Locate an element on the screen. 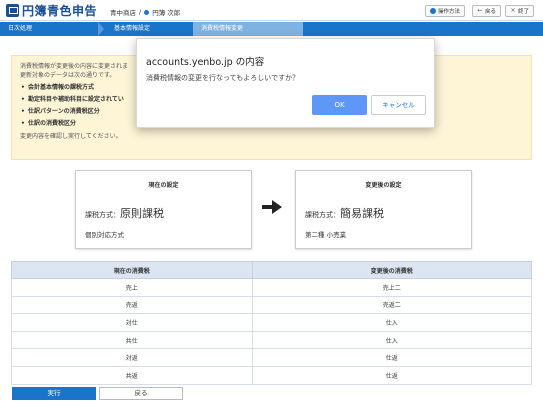 The image size is (543, 403). breadcrumb-step-current: 消費税情報変更 is located at coordinates (248, 29).